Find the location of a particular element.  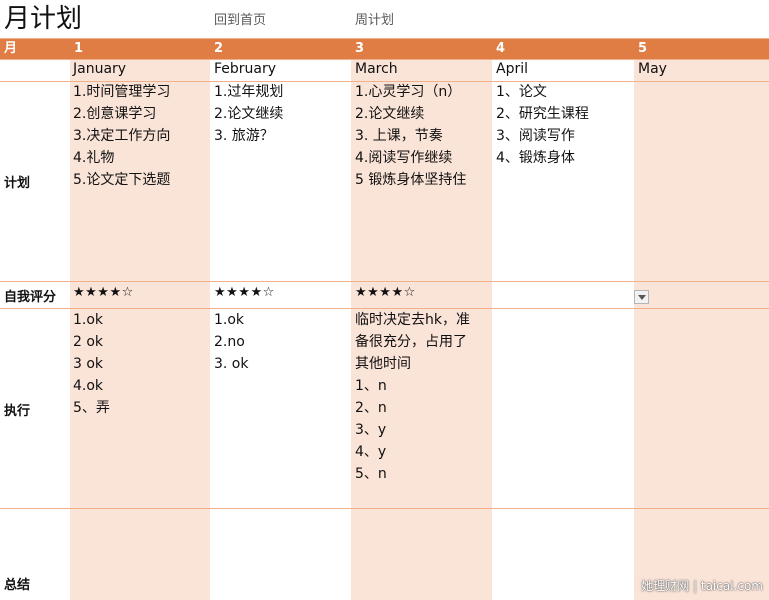

row-label-summary: 总结 is located at coordinates (17, 585).